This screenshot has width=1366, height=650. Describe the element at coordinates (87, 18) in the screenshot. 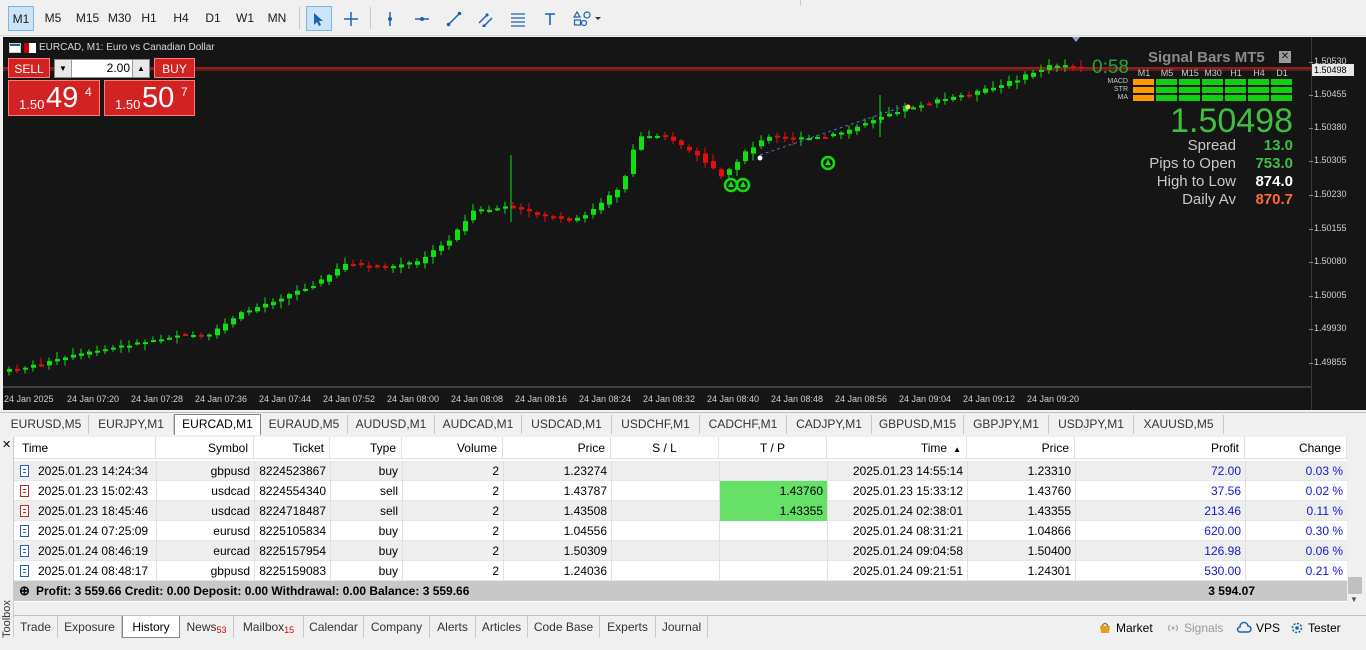

I see `timeframe-m15: M15` at that location.